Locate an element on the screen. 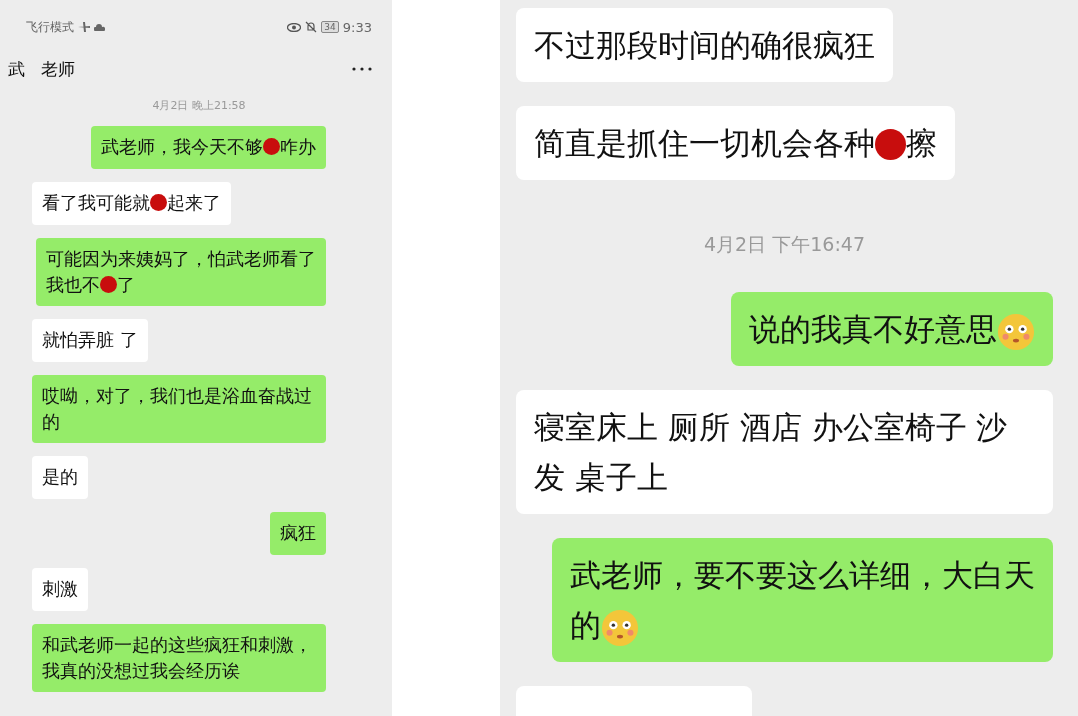 The height and width of the screenshot is (716, 1078). message-text: 了 is located at coordinates (126, 284).